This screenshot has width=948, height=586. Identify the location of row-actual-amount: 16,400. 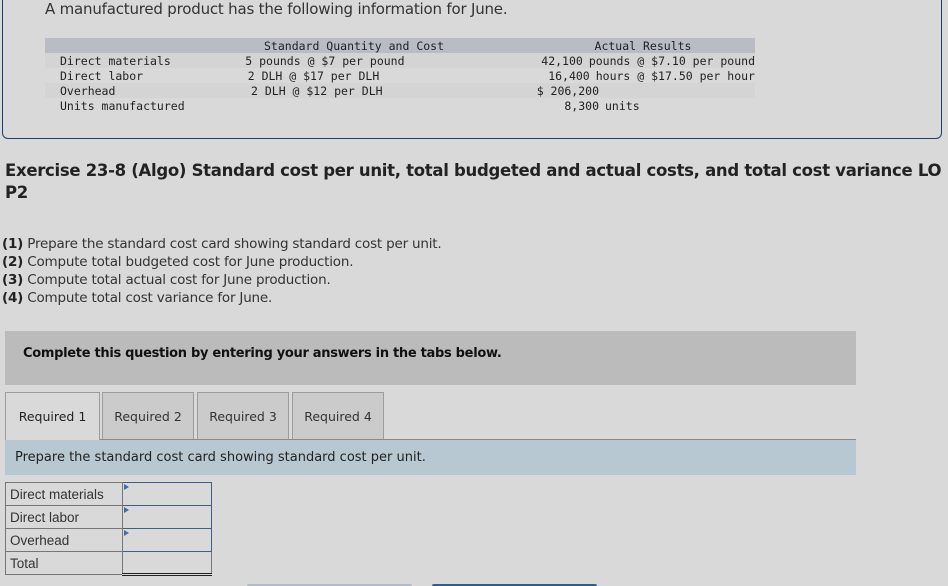
(569, 75).